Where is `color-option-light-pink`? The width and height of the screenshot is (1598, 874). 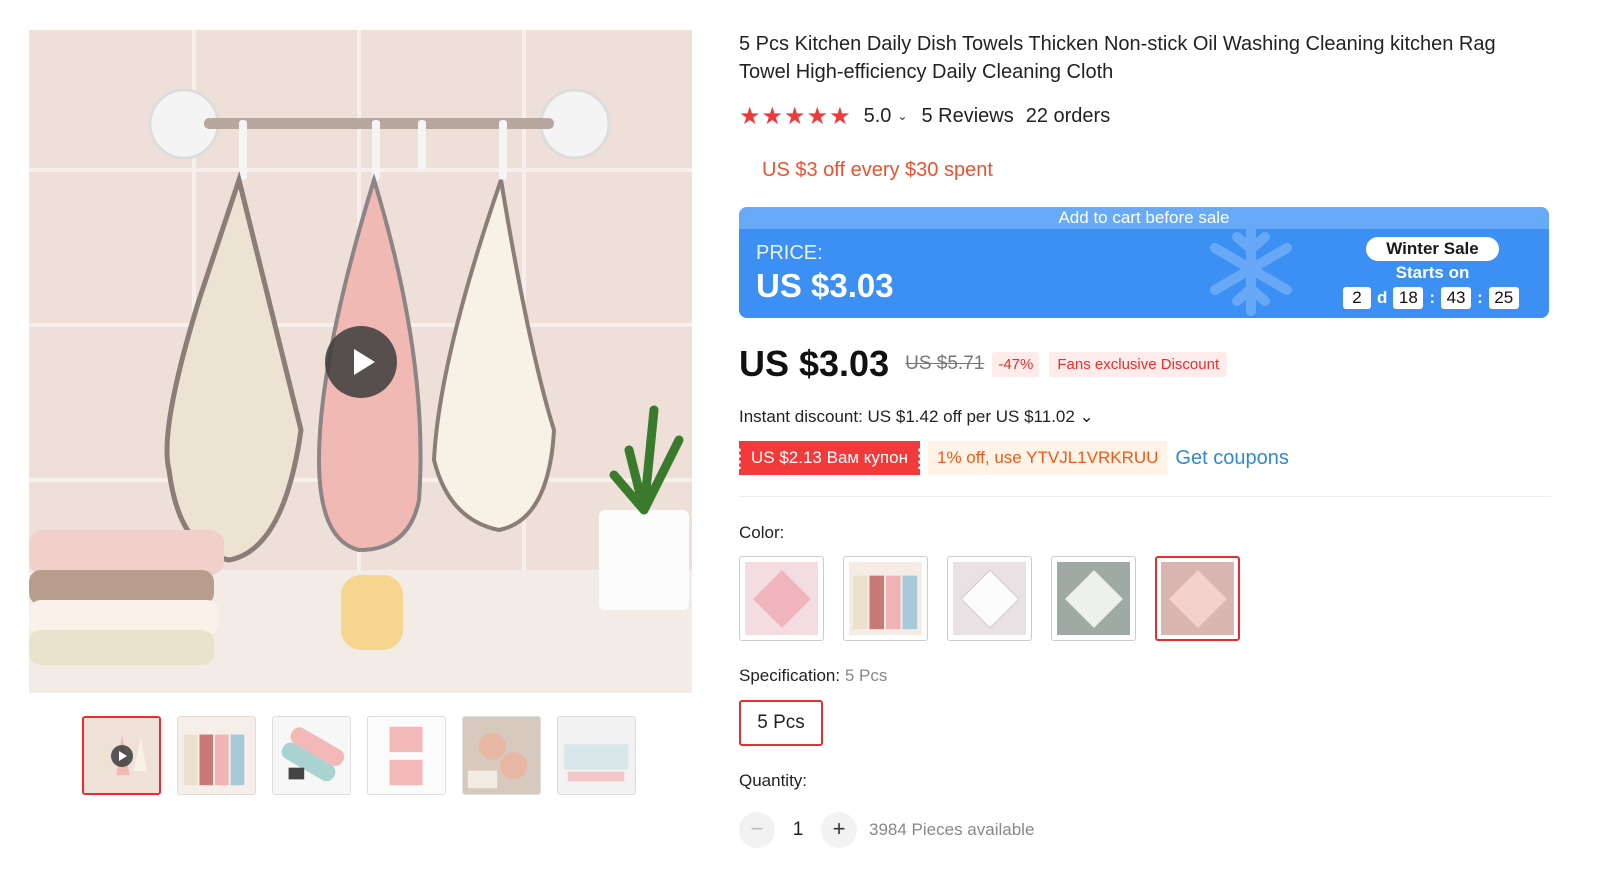 color-option-light-pink is located at coordinates (1197, 598).